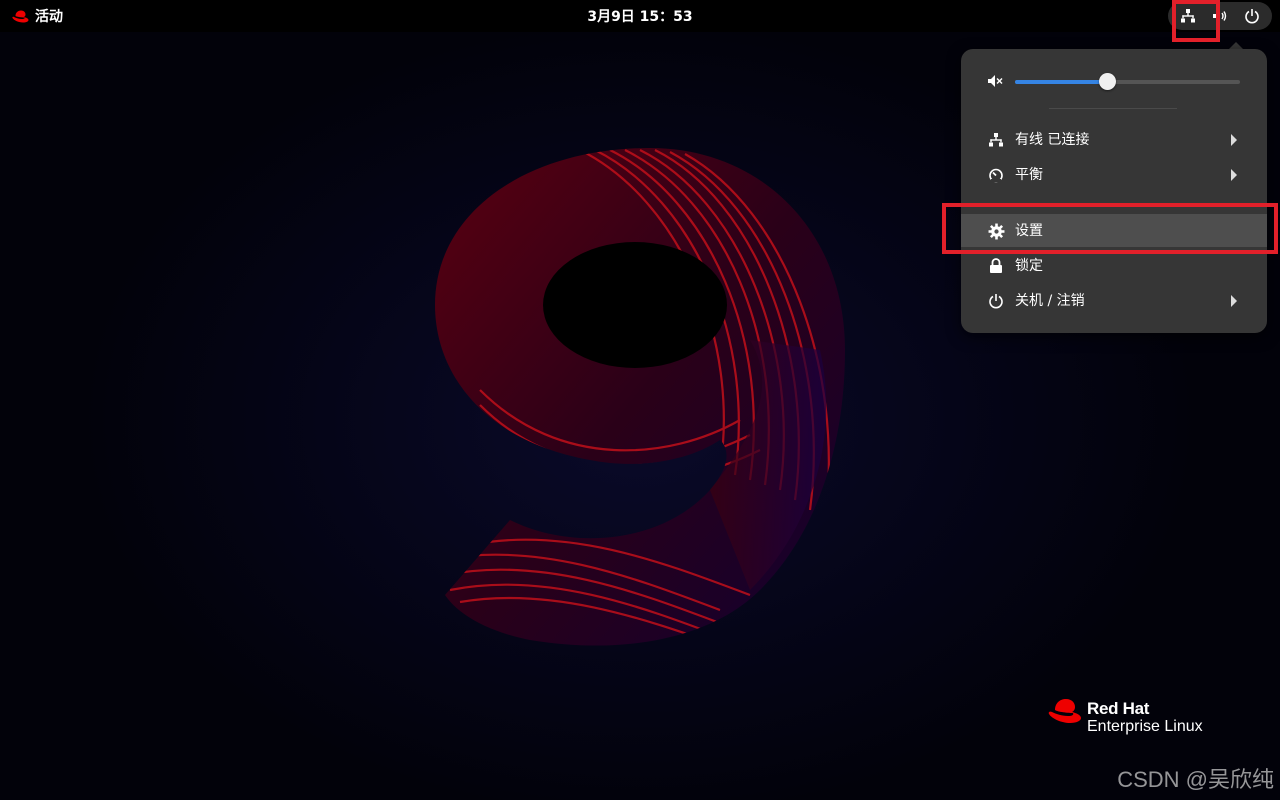  I want to click on volume-row, so click(1115, 81).